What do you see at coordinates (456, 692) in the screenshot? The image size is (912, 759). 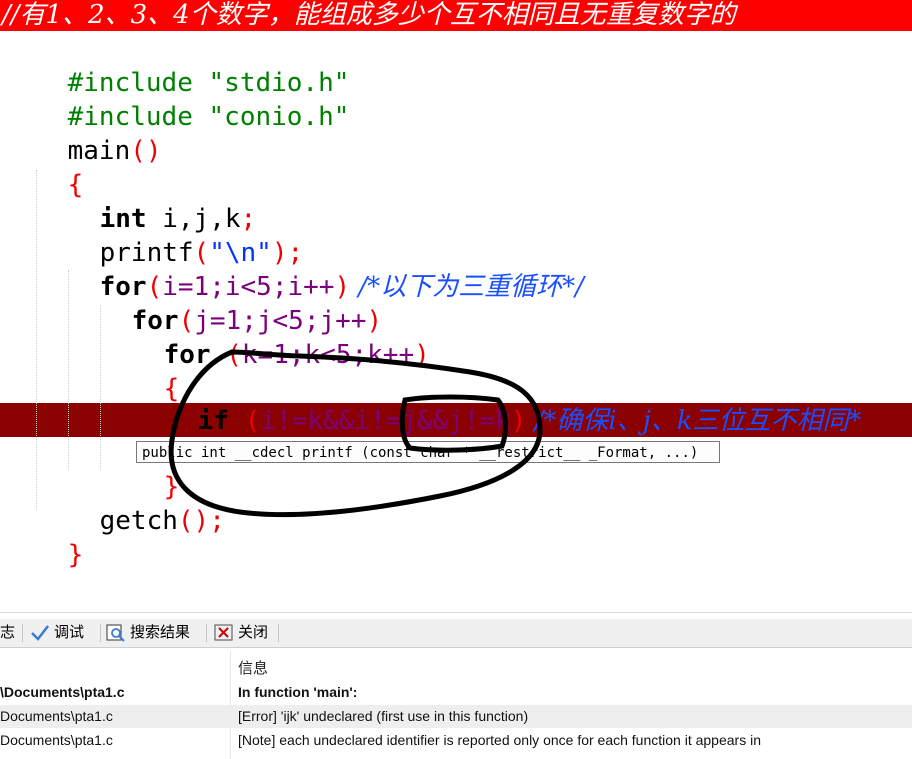 I see `table-row: \Documents\pta1.c In function 'main':` at bounding box center [456, 692].